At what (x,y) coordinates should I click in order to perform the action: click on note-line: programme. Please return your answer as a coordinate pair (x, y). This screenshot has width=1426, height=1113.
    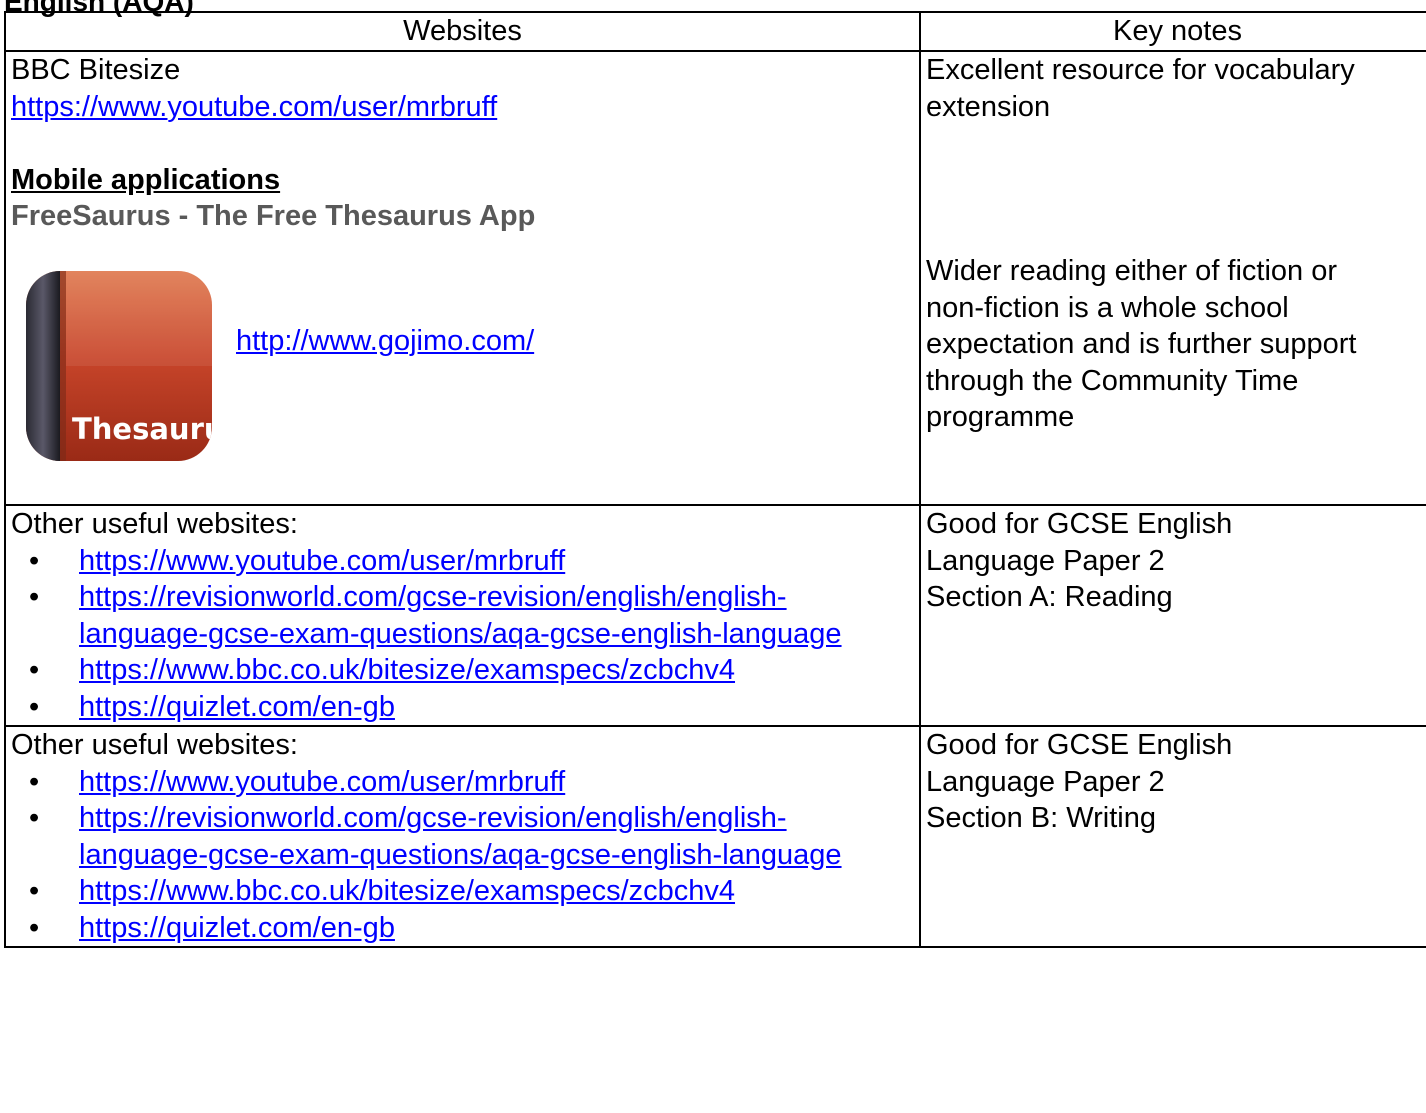
    Looking at the image, I should click on (1000, 417).